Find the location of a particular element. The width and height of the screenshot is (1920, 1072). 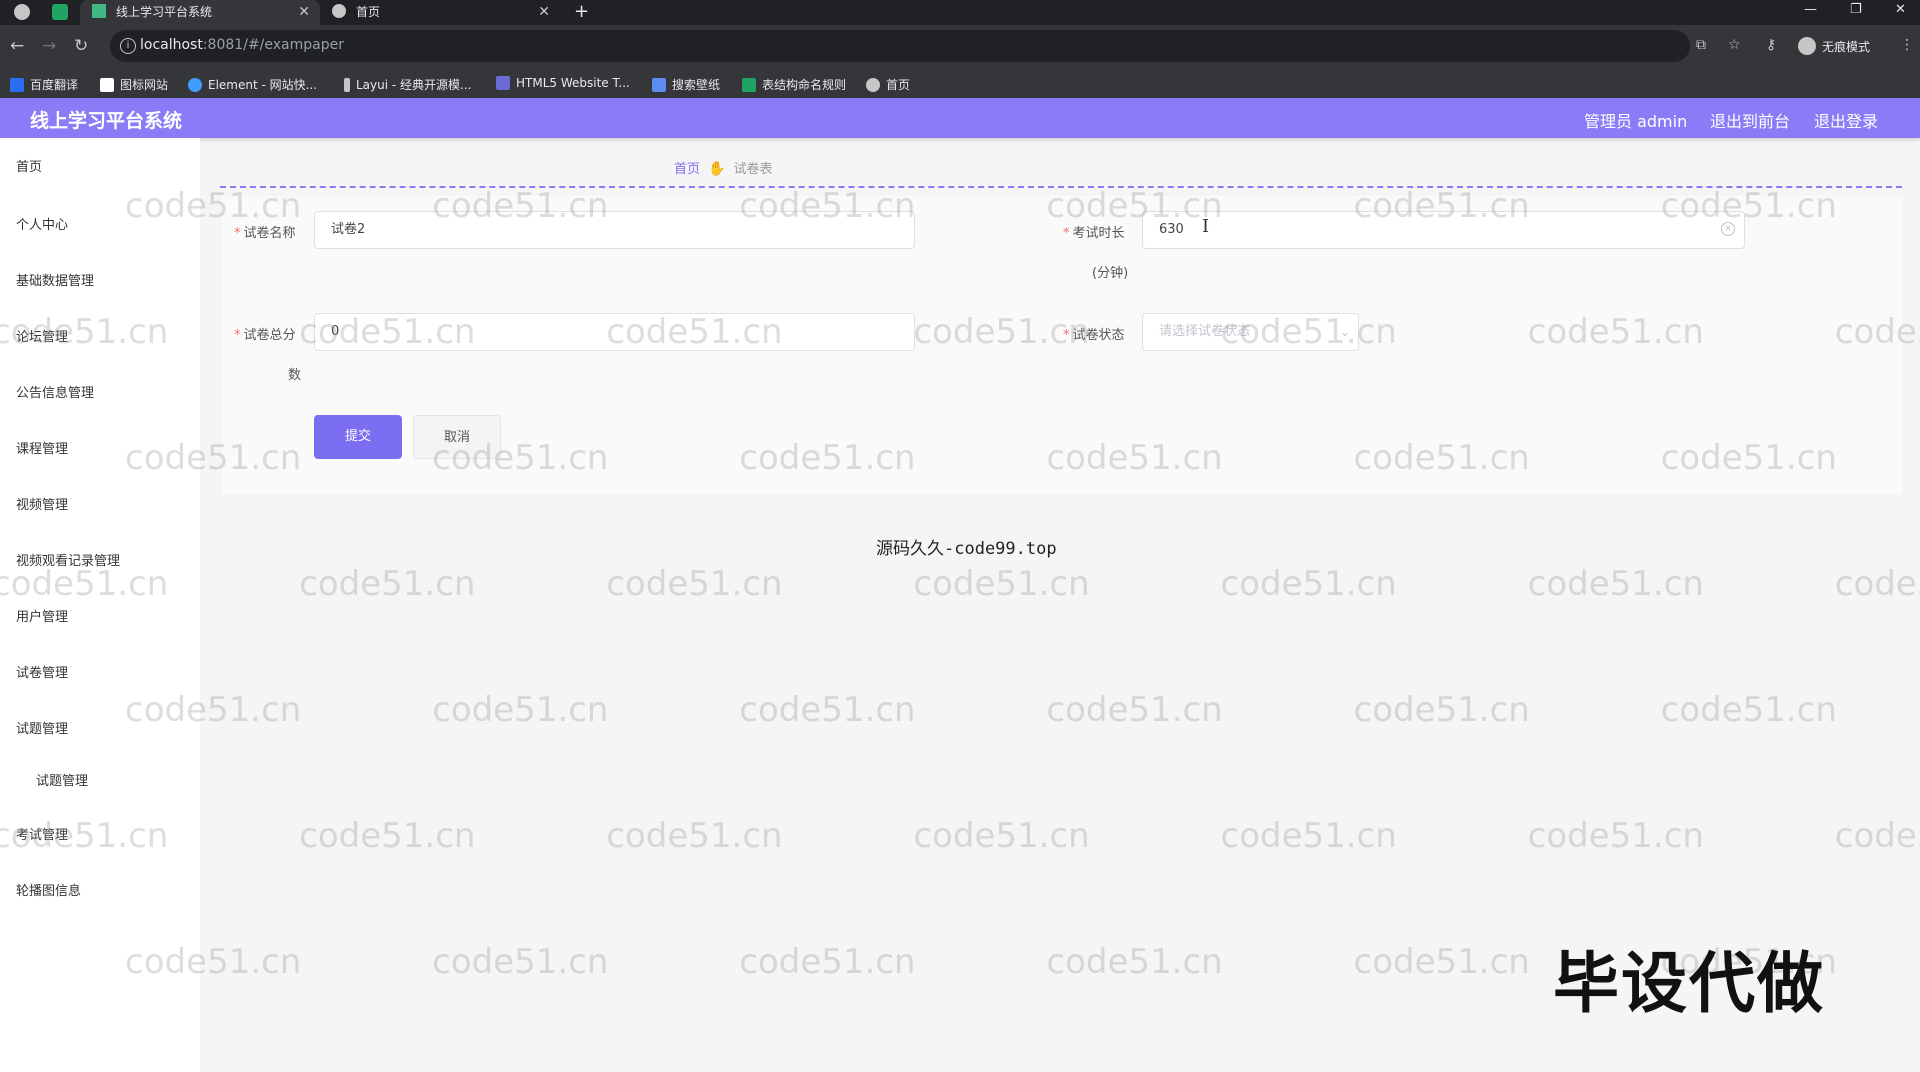

admin-label: 管理员 admin is located at coordinates (1636, 121).